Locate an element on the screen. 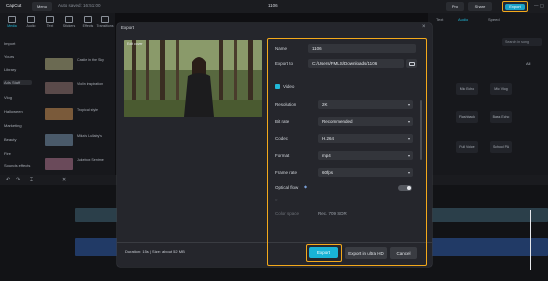  sidebar-item-import: Import is located at coordinates (19, 43).